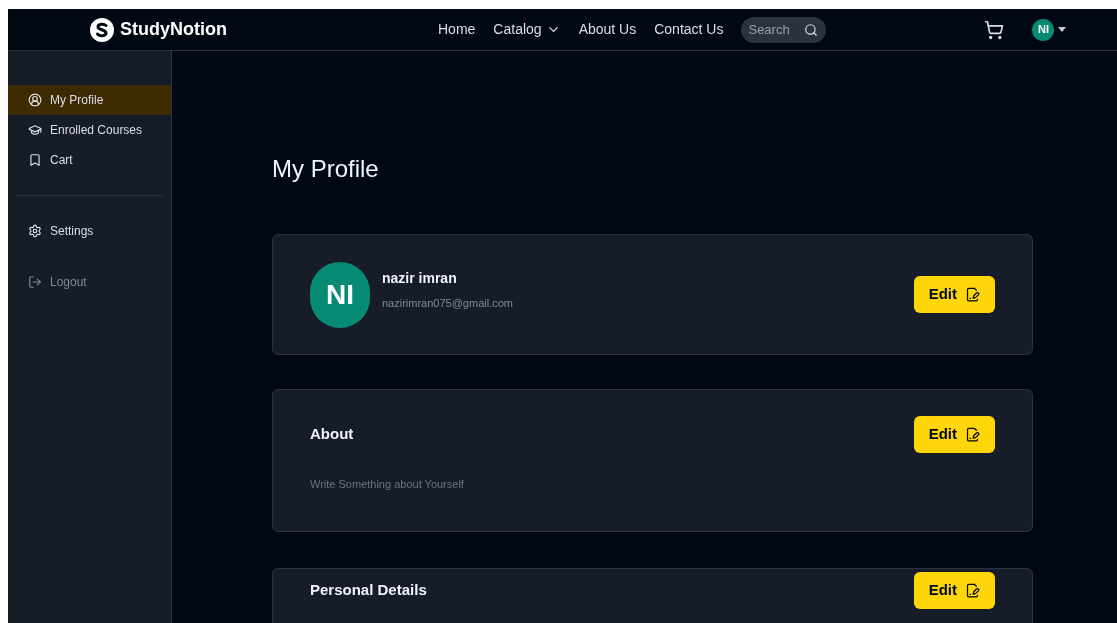 This screenshot has height=623, width=1117. I want to click on nav-link: About Us, so click(607, 29).